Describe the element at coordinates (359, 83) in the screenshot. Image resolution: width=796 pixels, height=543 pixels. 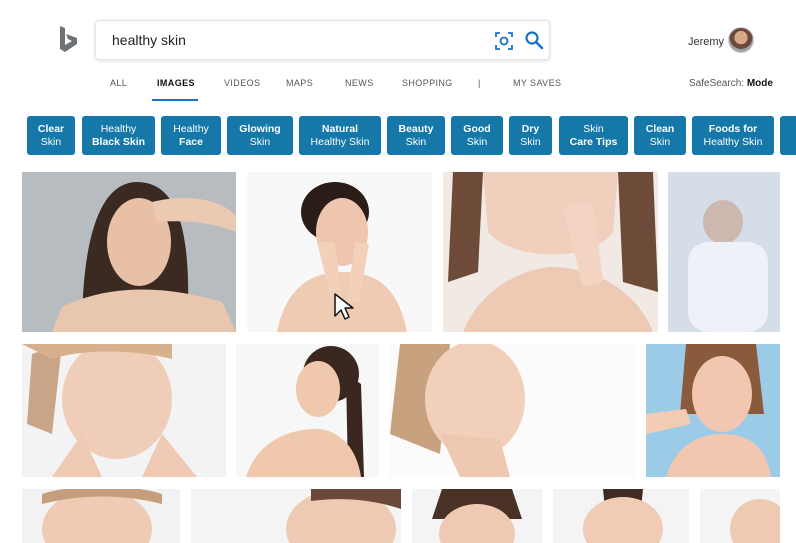
I see `tab-news: NEWS` at that location.